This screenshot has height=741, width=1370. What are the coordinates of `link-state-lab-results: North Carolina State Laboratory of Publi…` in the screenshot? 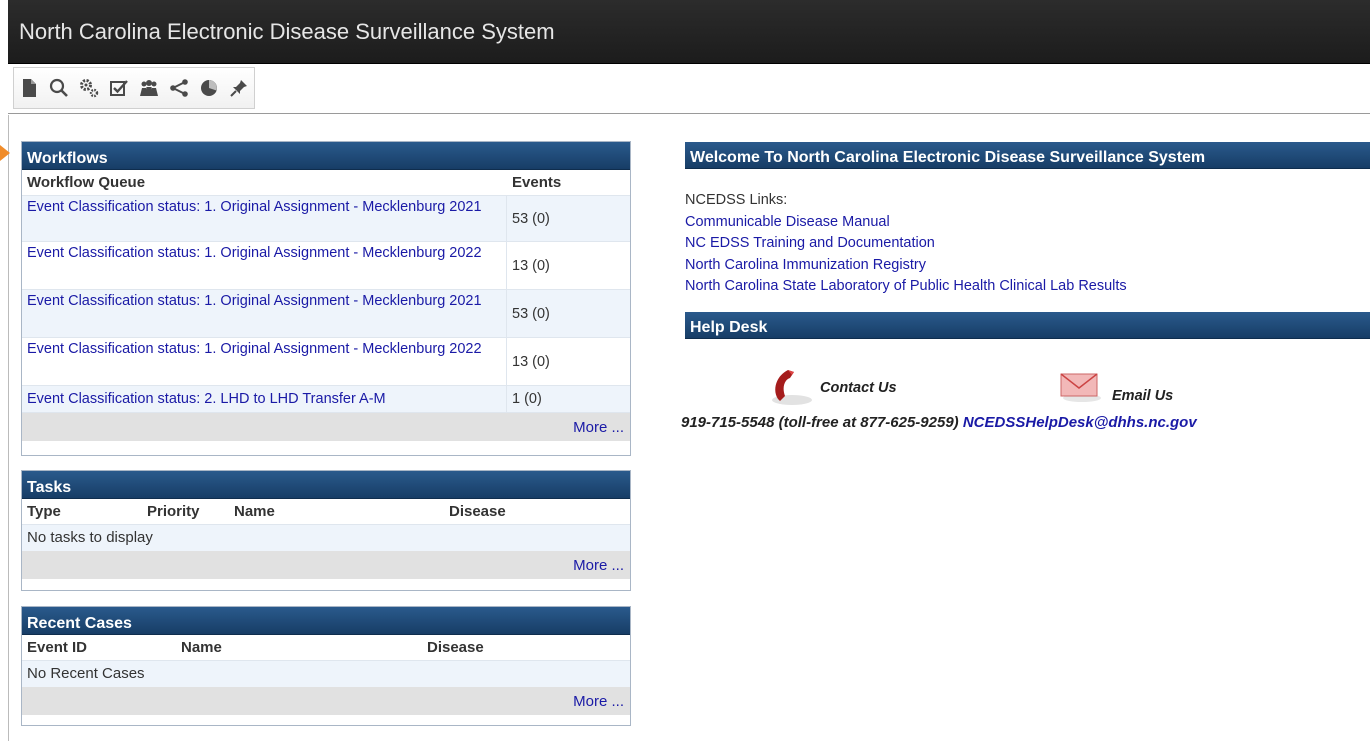 It's located at (906, 287).